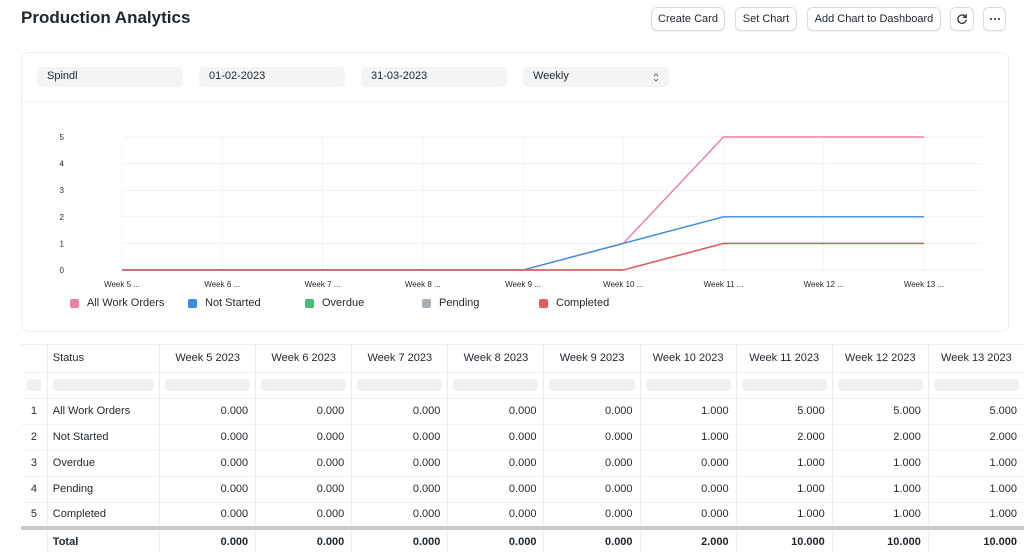  Describe the element at coordinates (208, 359) in the screenshot. I see `column-header: Week 5 2023` at that location.